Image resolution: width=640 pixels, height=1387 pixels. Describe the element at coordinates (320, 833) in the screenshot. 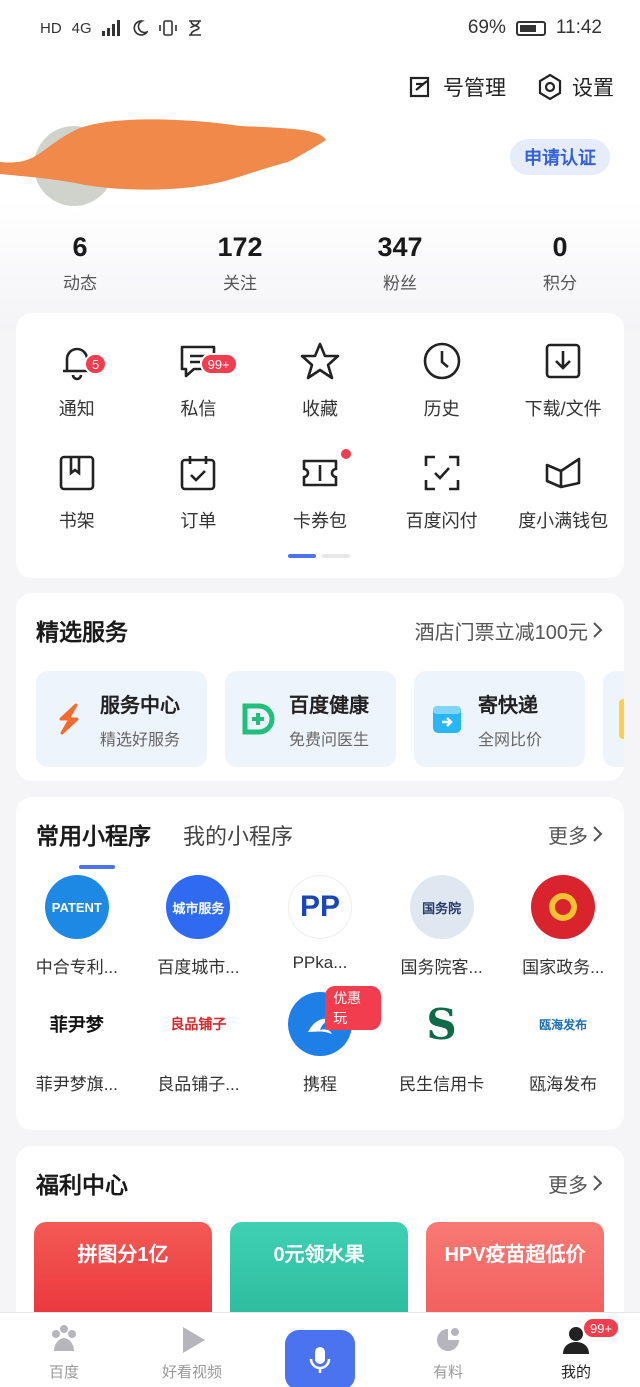

I see `card-header: 常用小程序 我的小程序 更多` at that location.